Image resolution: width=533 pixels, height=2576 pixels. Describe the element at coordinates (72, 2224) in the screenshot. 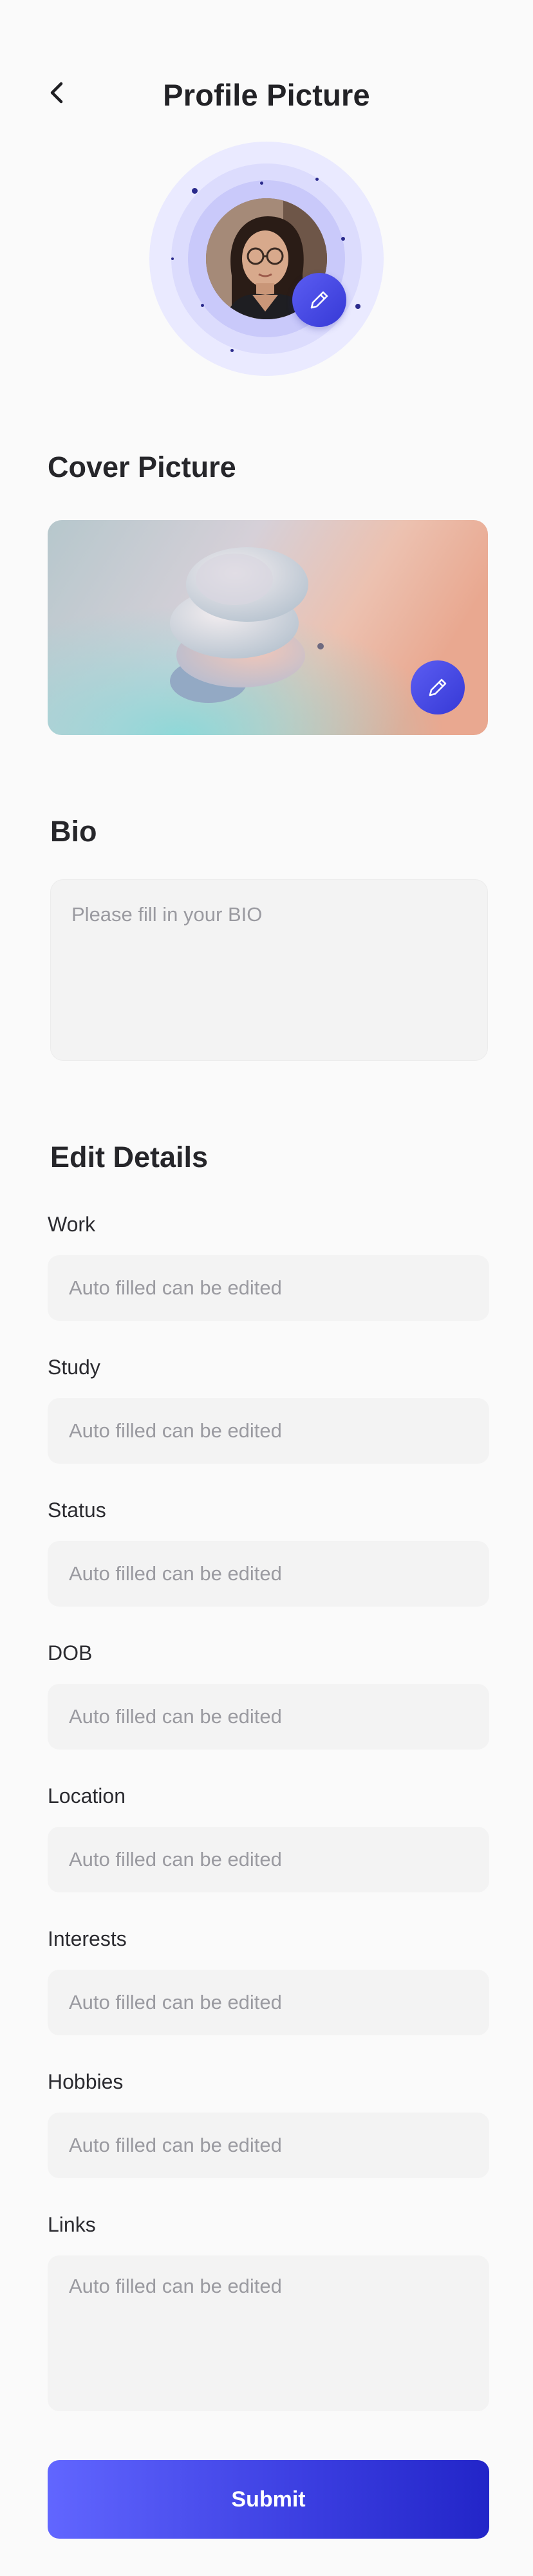

I see `links-label: Links` at that location.